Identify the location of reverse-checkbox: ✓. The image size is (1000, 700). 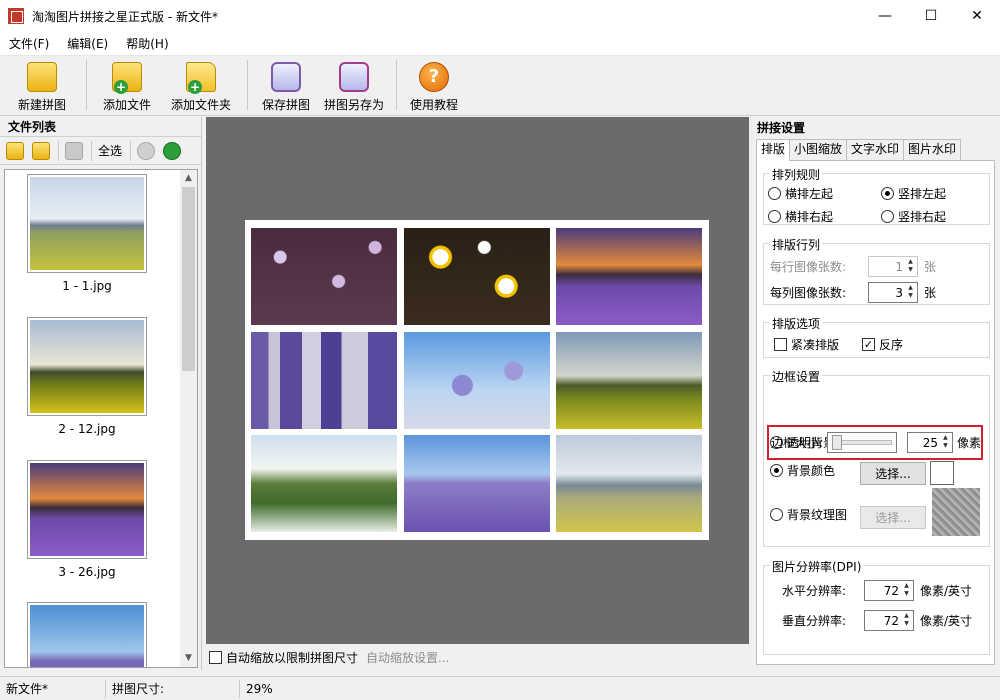
(868, 344).